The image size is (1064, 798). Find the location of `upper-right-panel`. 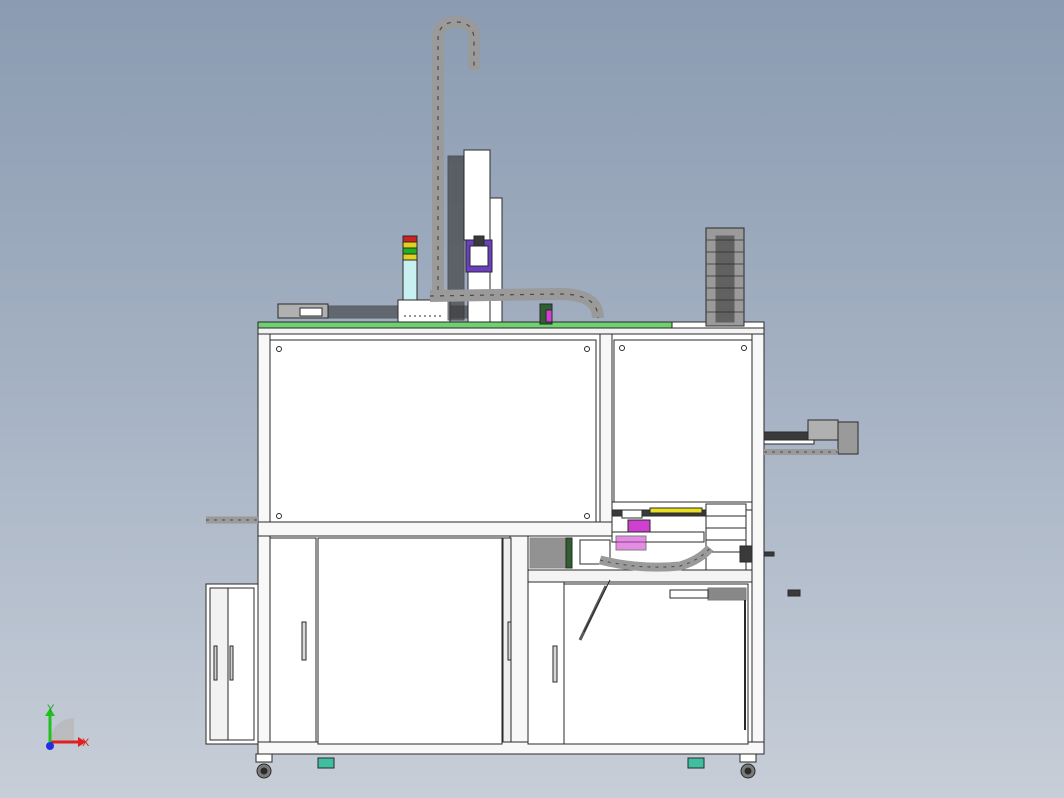

upper-right-panel is located at coordinates (683, 421).